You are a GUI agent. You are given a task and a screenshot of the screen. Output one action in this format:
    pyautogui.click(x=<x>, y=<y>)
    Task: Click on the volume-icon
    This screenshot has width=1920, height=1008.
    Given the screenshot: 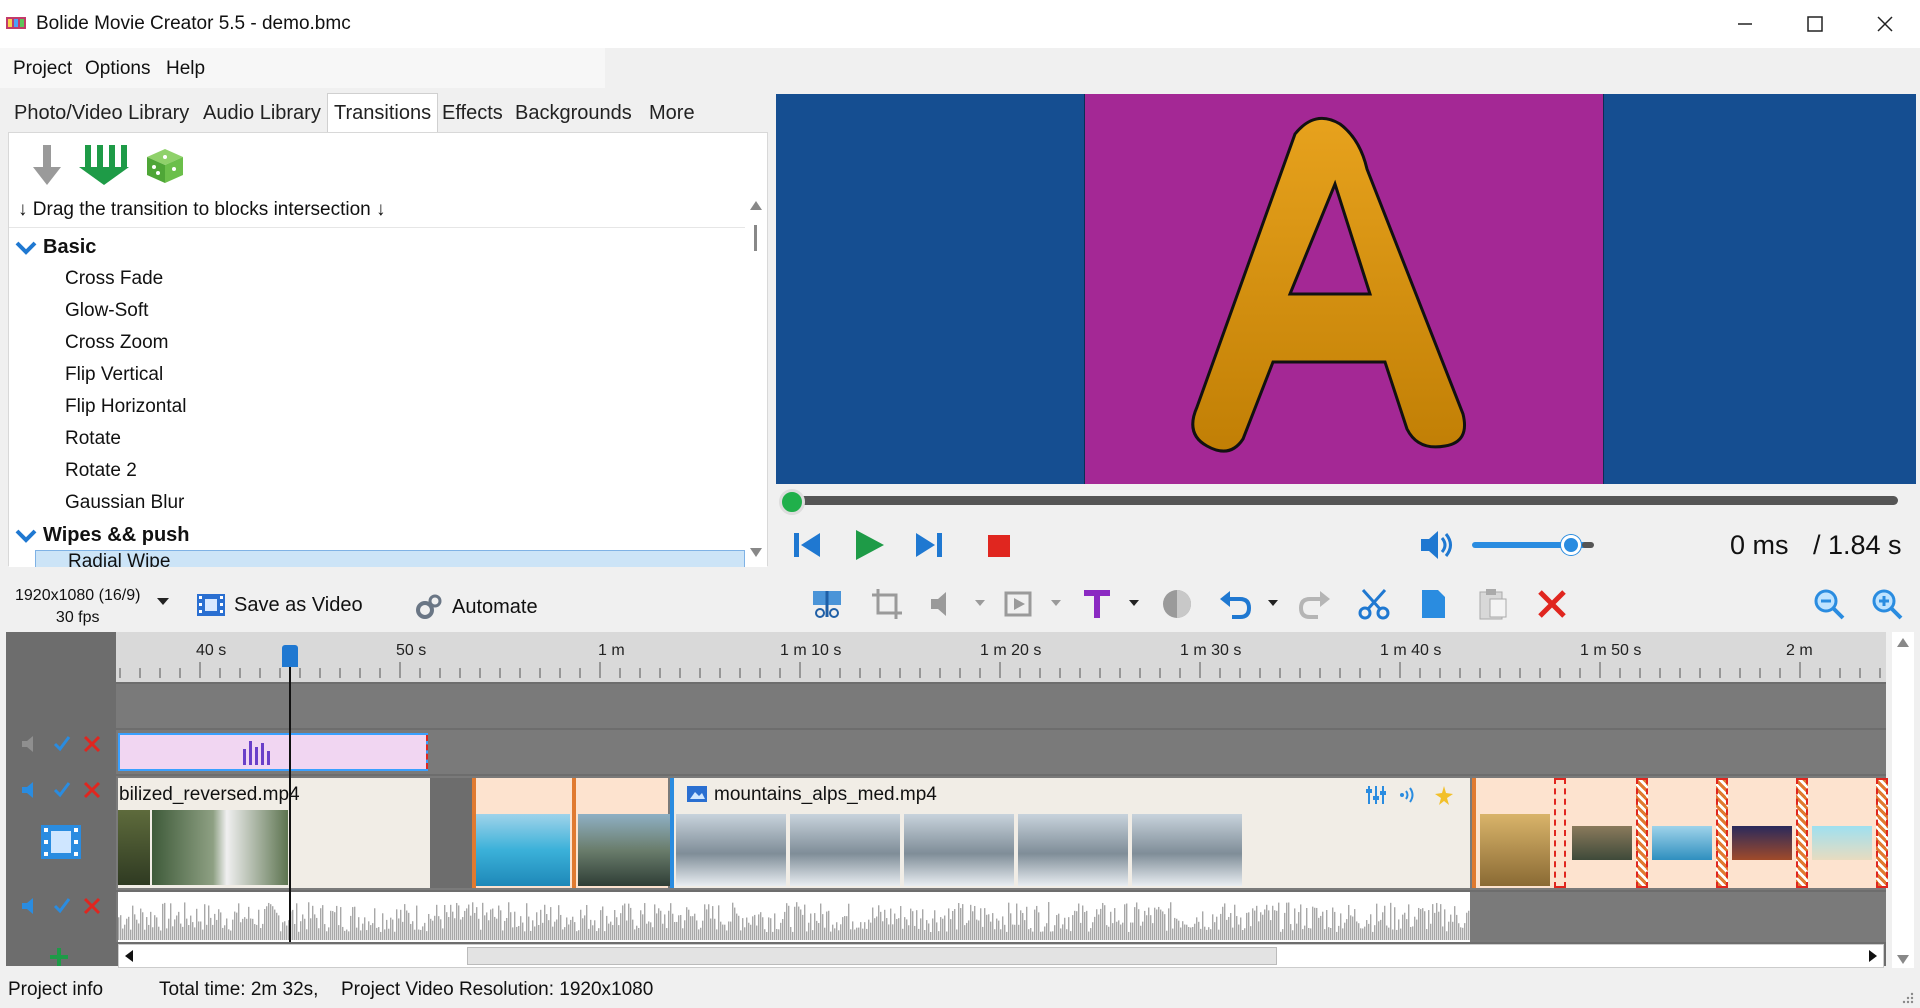 What is the action you would take?
    pyautogui.click(x=1436, y=545)
    